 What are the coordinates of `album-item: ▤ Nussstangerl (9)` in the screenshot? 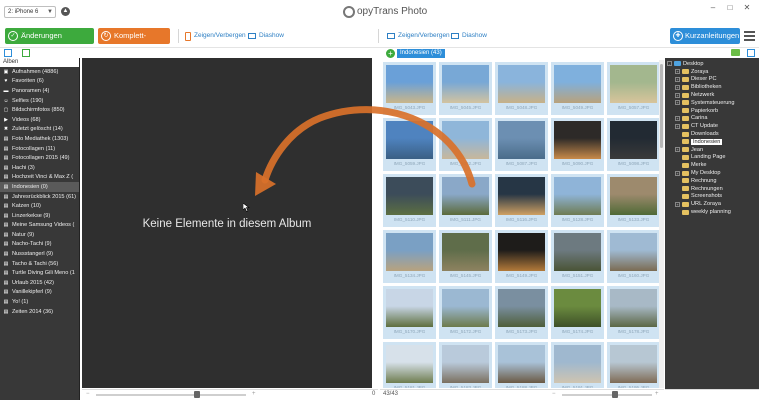 It's located at (39, 254).